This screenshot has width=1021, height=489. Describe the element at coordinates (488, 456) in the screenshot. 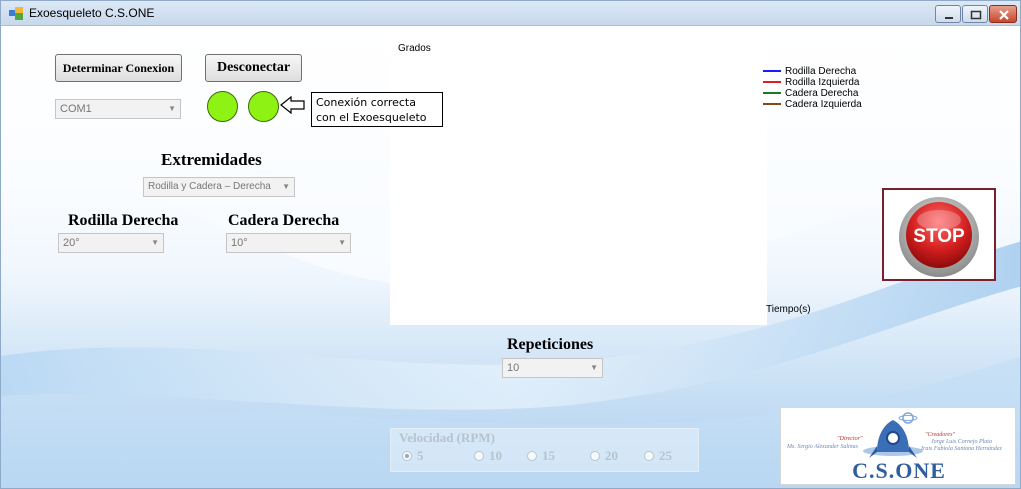

I see `speed-option-10: 10` at that location.